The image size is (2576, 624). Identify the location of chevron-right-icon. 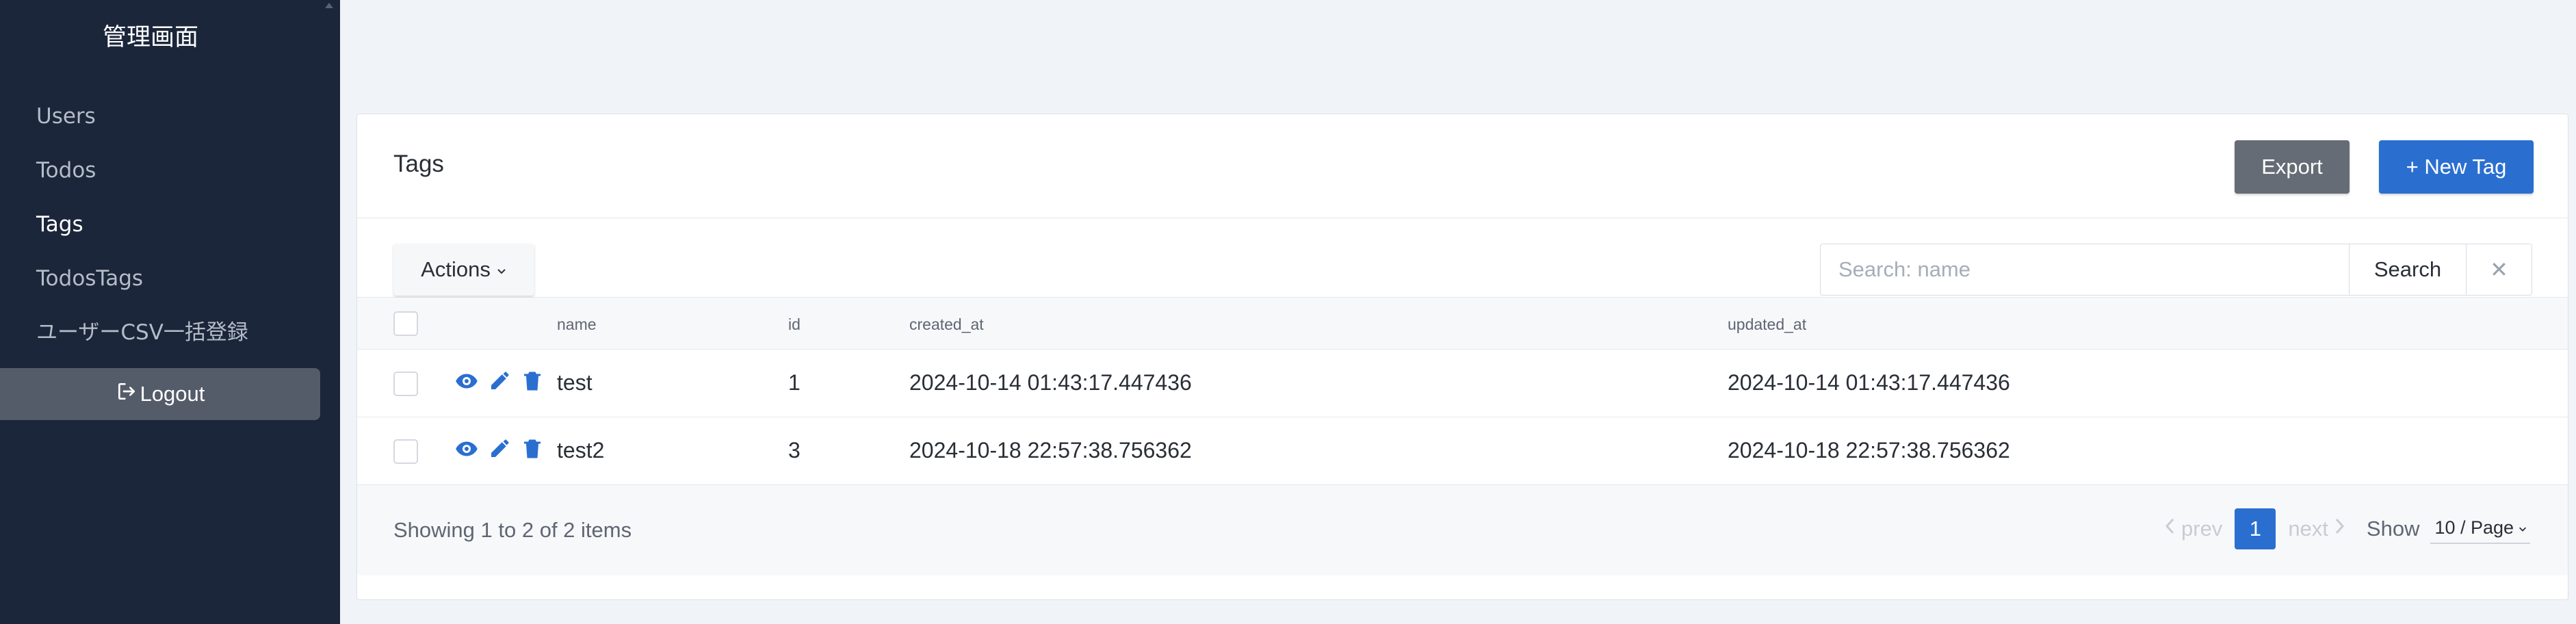
(2339, 529).